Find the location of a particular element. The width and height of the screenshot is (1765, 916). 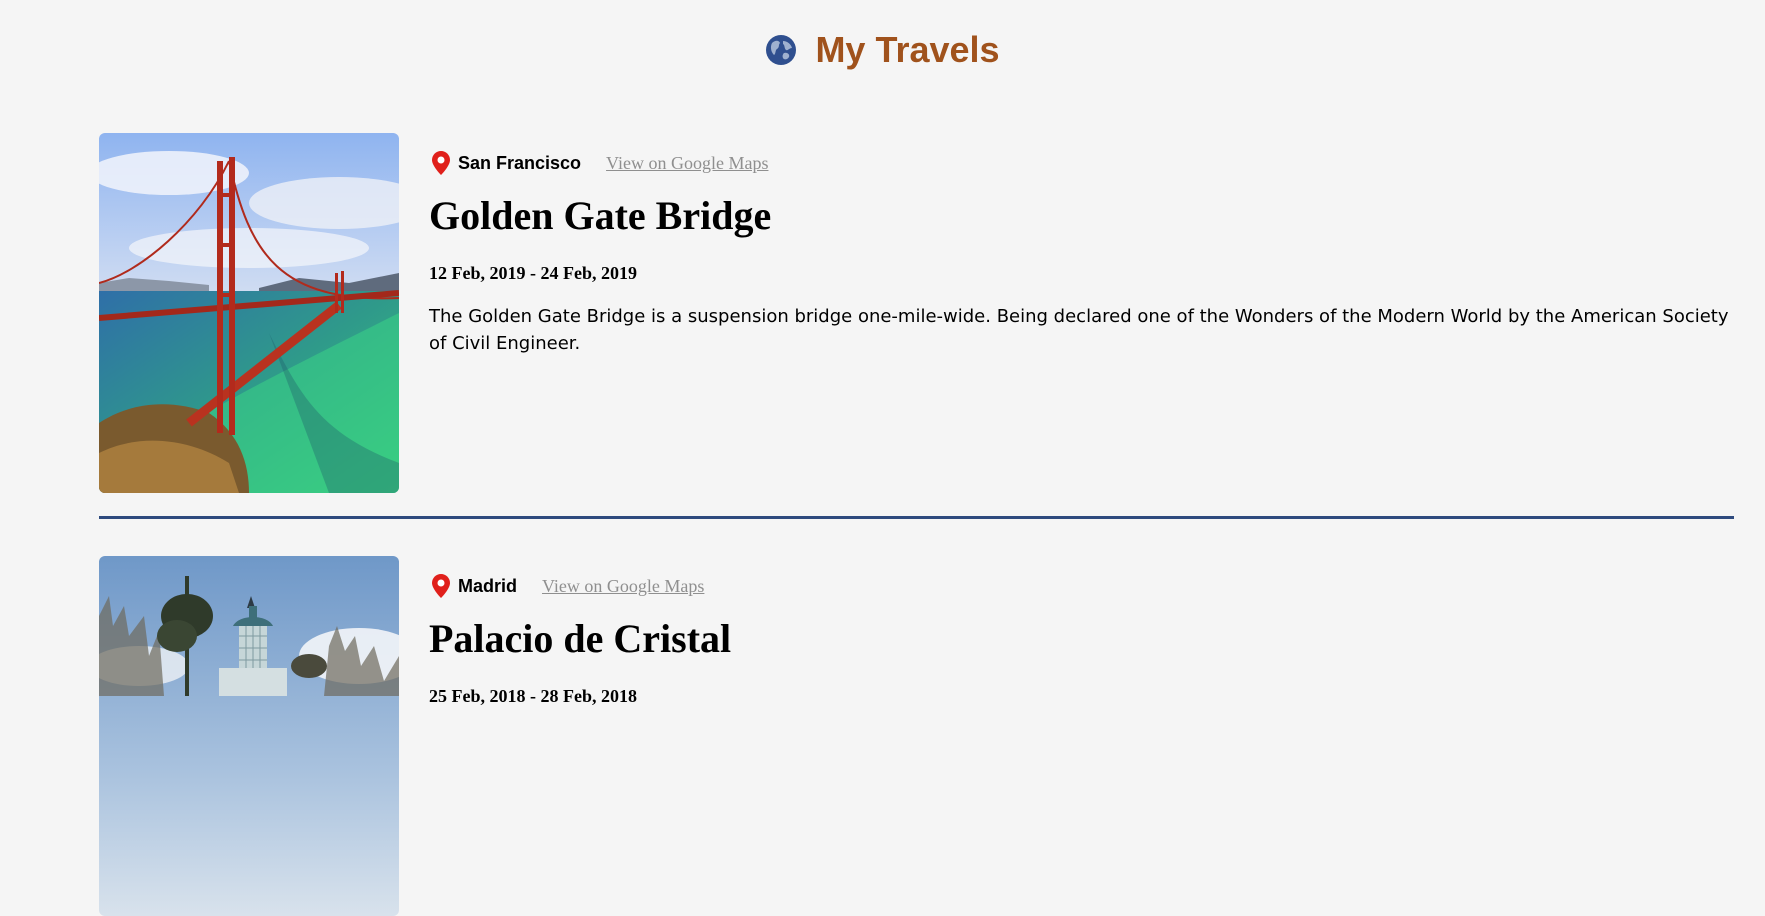

globe-icon is located at coordinates (781, 50).